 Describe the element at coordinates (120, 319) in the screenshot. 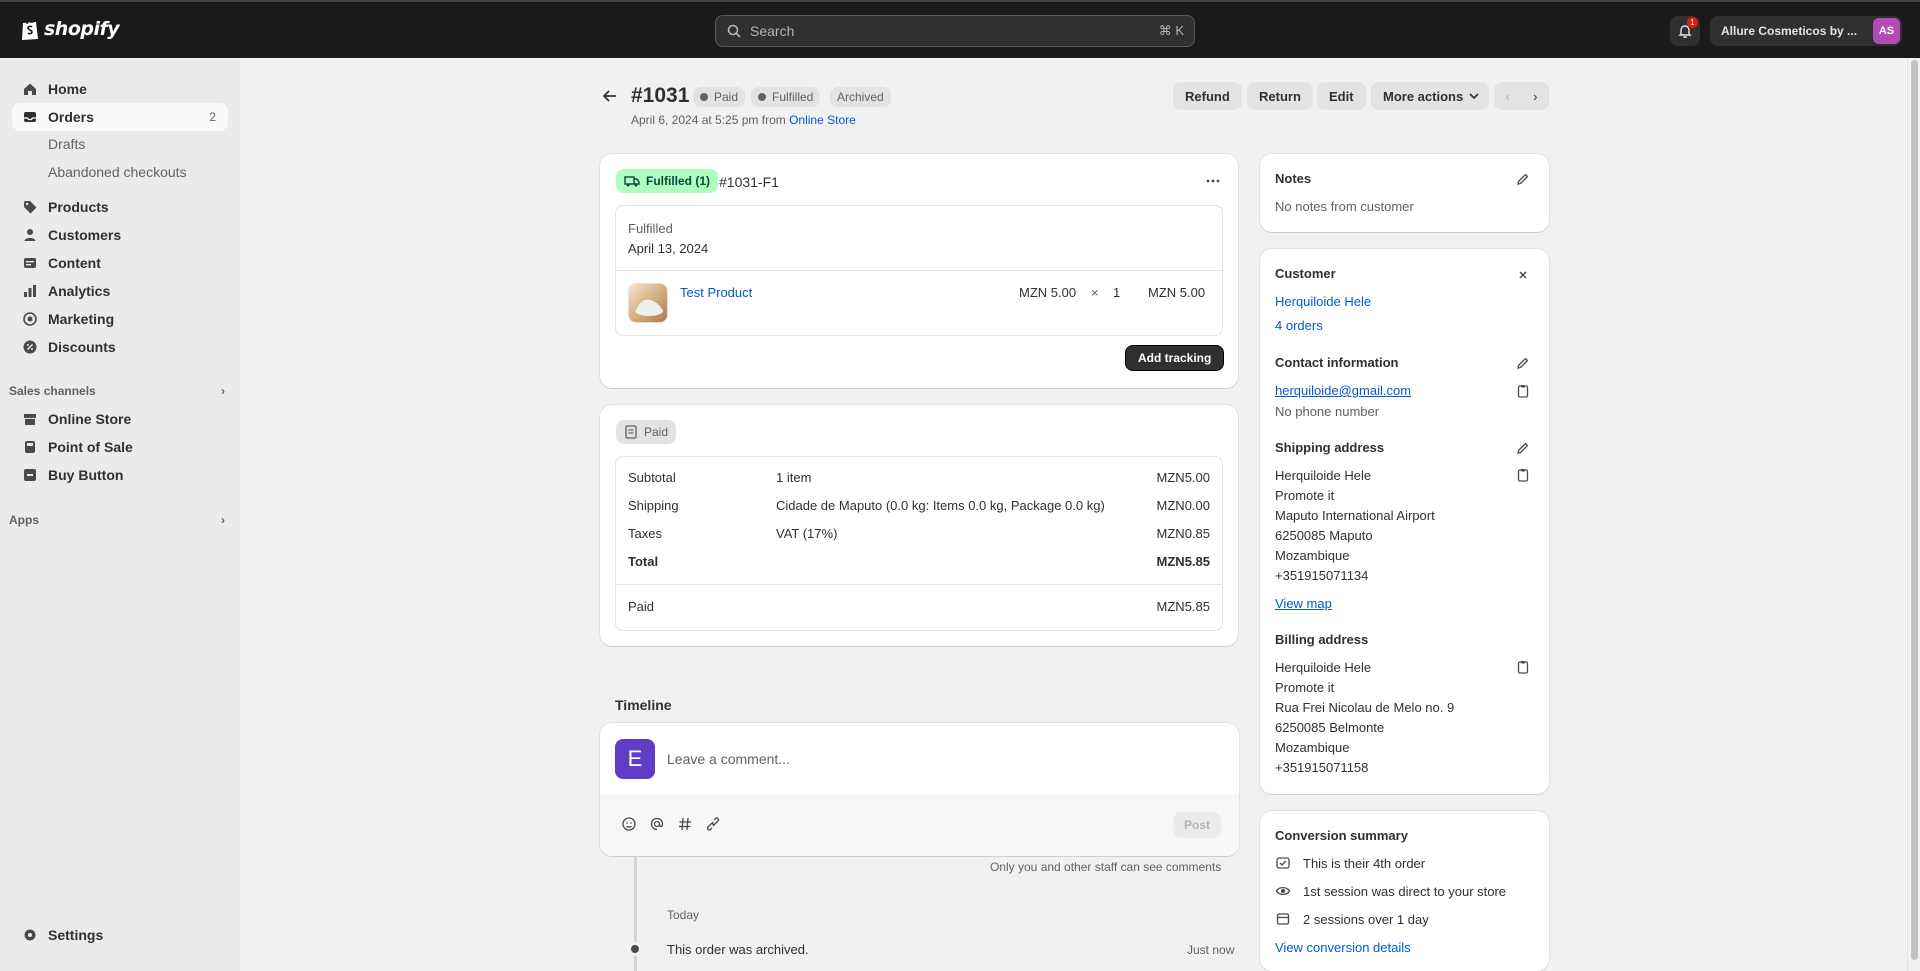

I see `sidebar-item-marketing: Marketing` at that location.